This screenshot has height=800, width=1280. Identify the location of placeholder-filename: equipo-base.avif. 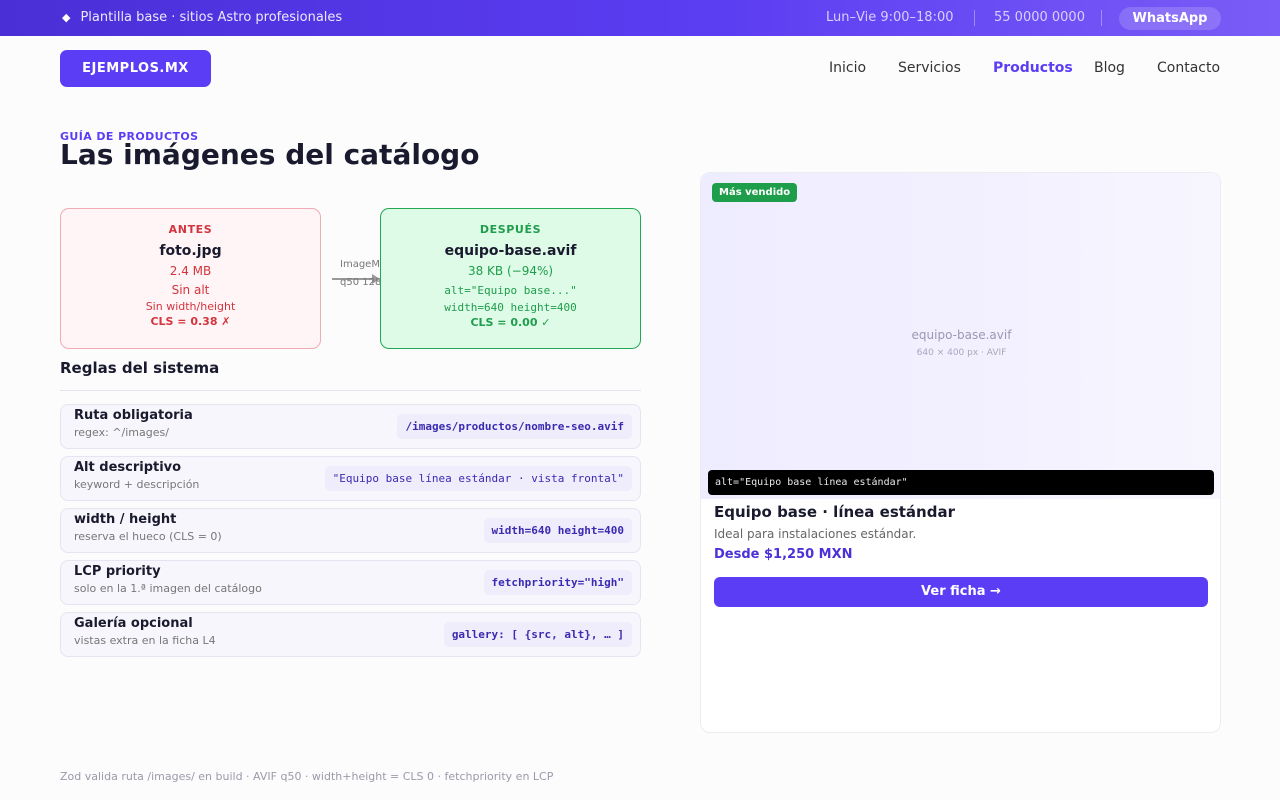
(961, 335).